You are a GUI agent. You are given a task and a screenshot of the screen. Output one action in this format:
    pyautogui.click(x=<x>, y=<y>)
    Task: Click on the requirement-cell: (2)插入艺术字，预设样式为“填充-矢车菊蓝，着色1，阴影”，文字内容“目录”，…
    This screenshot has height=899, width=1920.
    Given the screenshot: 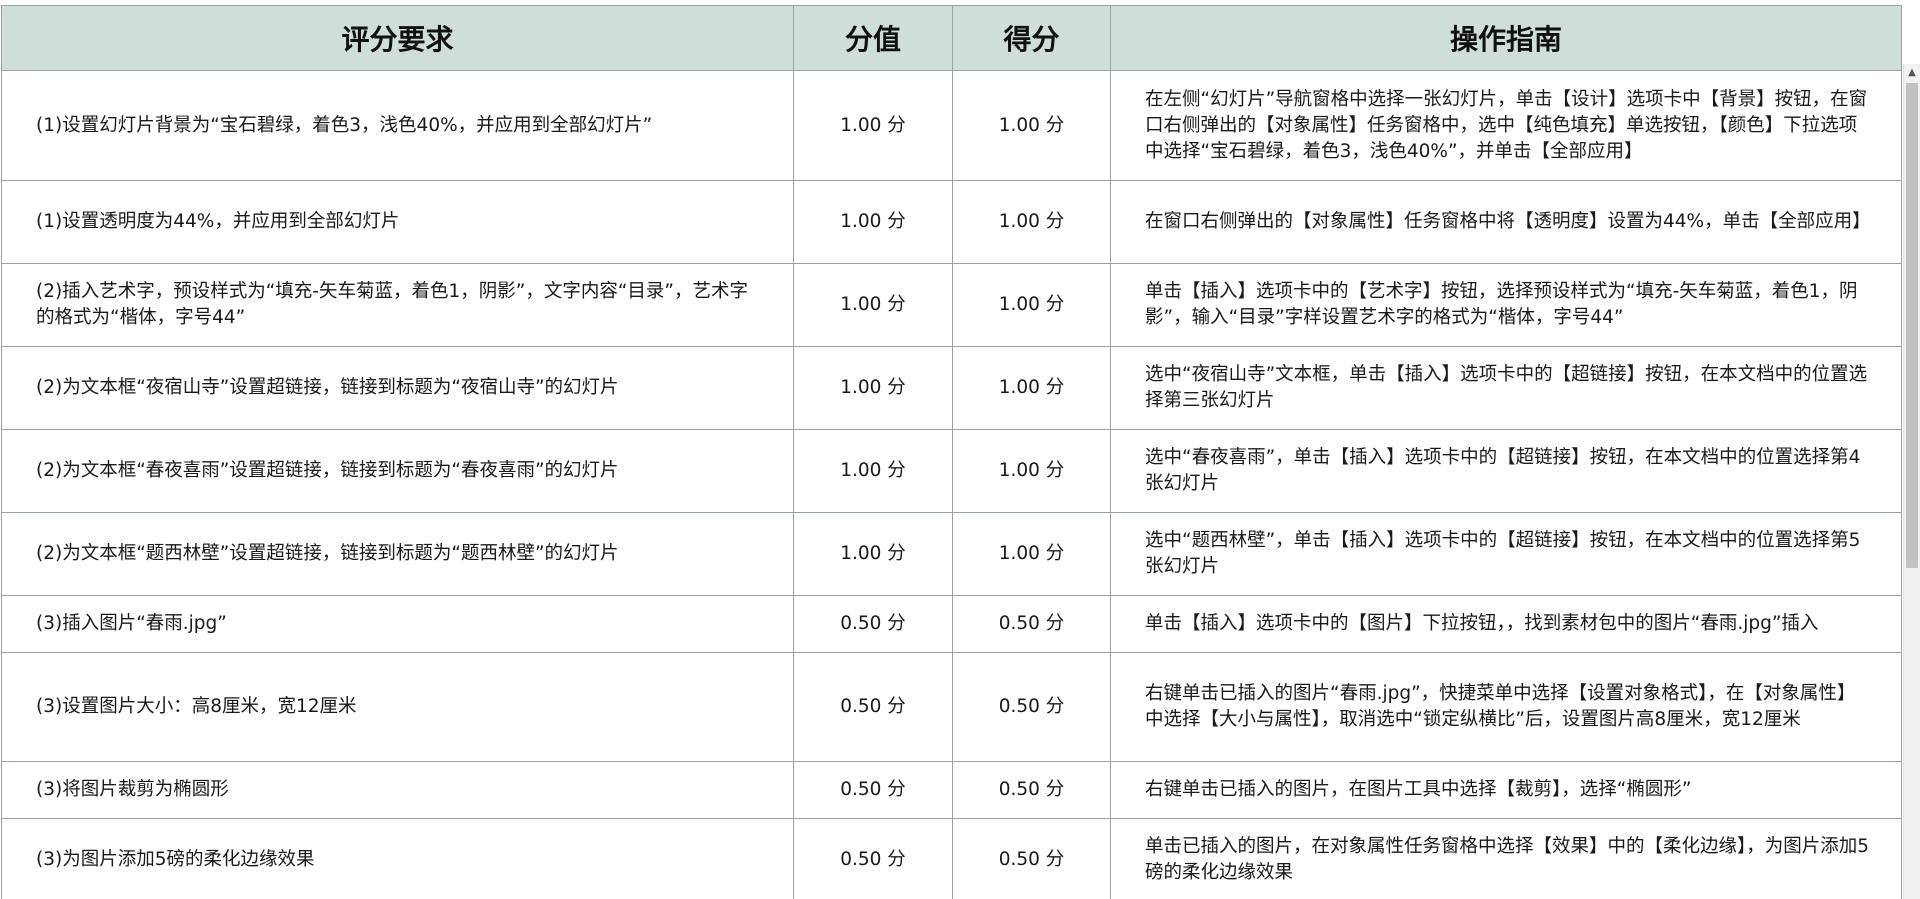 What is the action you would take?
    pyautogui.click(x=397, y=305)
    